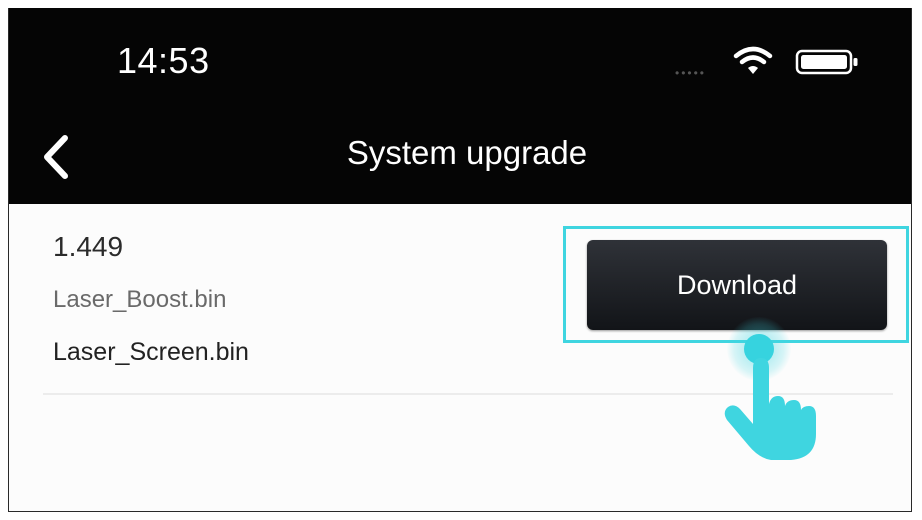 The width and height of the screenshot is (922, 520). I want to click on firmware-version: 1.449, so click(88, 246).